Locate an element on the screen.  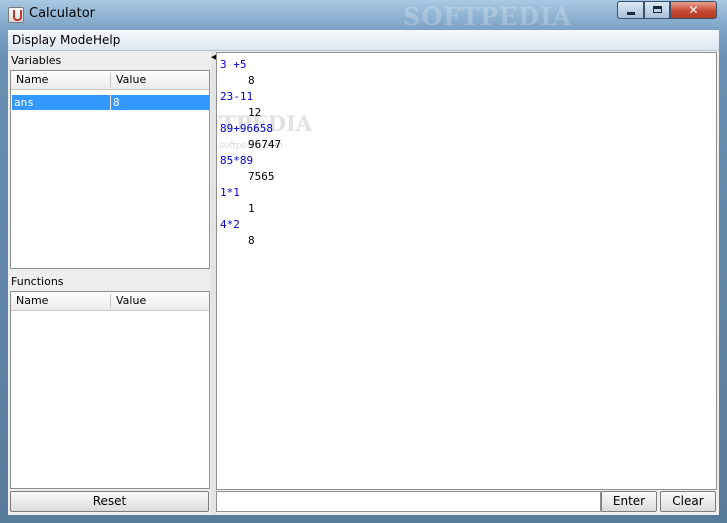
functions-table: Name Value is located at coordinates (110, 390).